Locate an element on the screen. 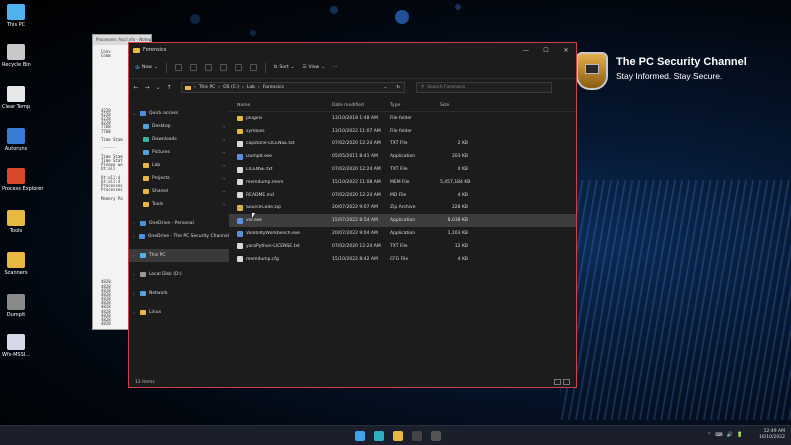  maximize-button: ☐ is located at coordinates (546, 50).